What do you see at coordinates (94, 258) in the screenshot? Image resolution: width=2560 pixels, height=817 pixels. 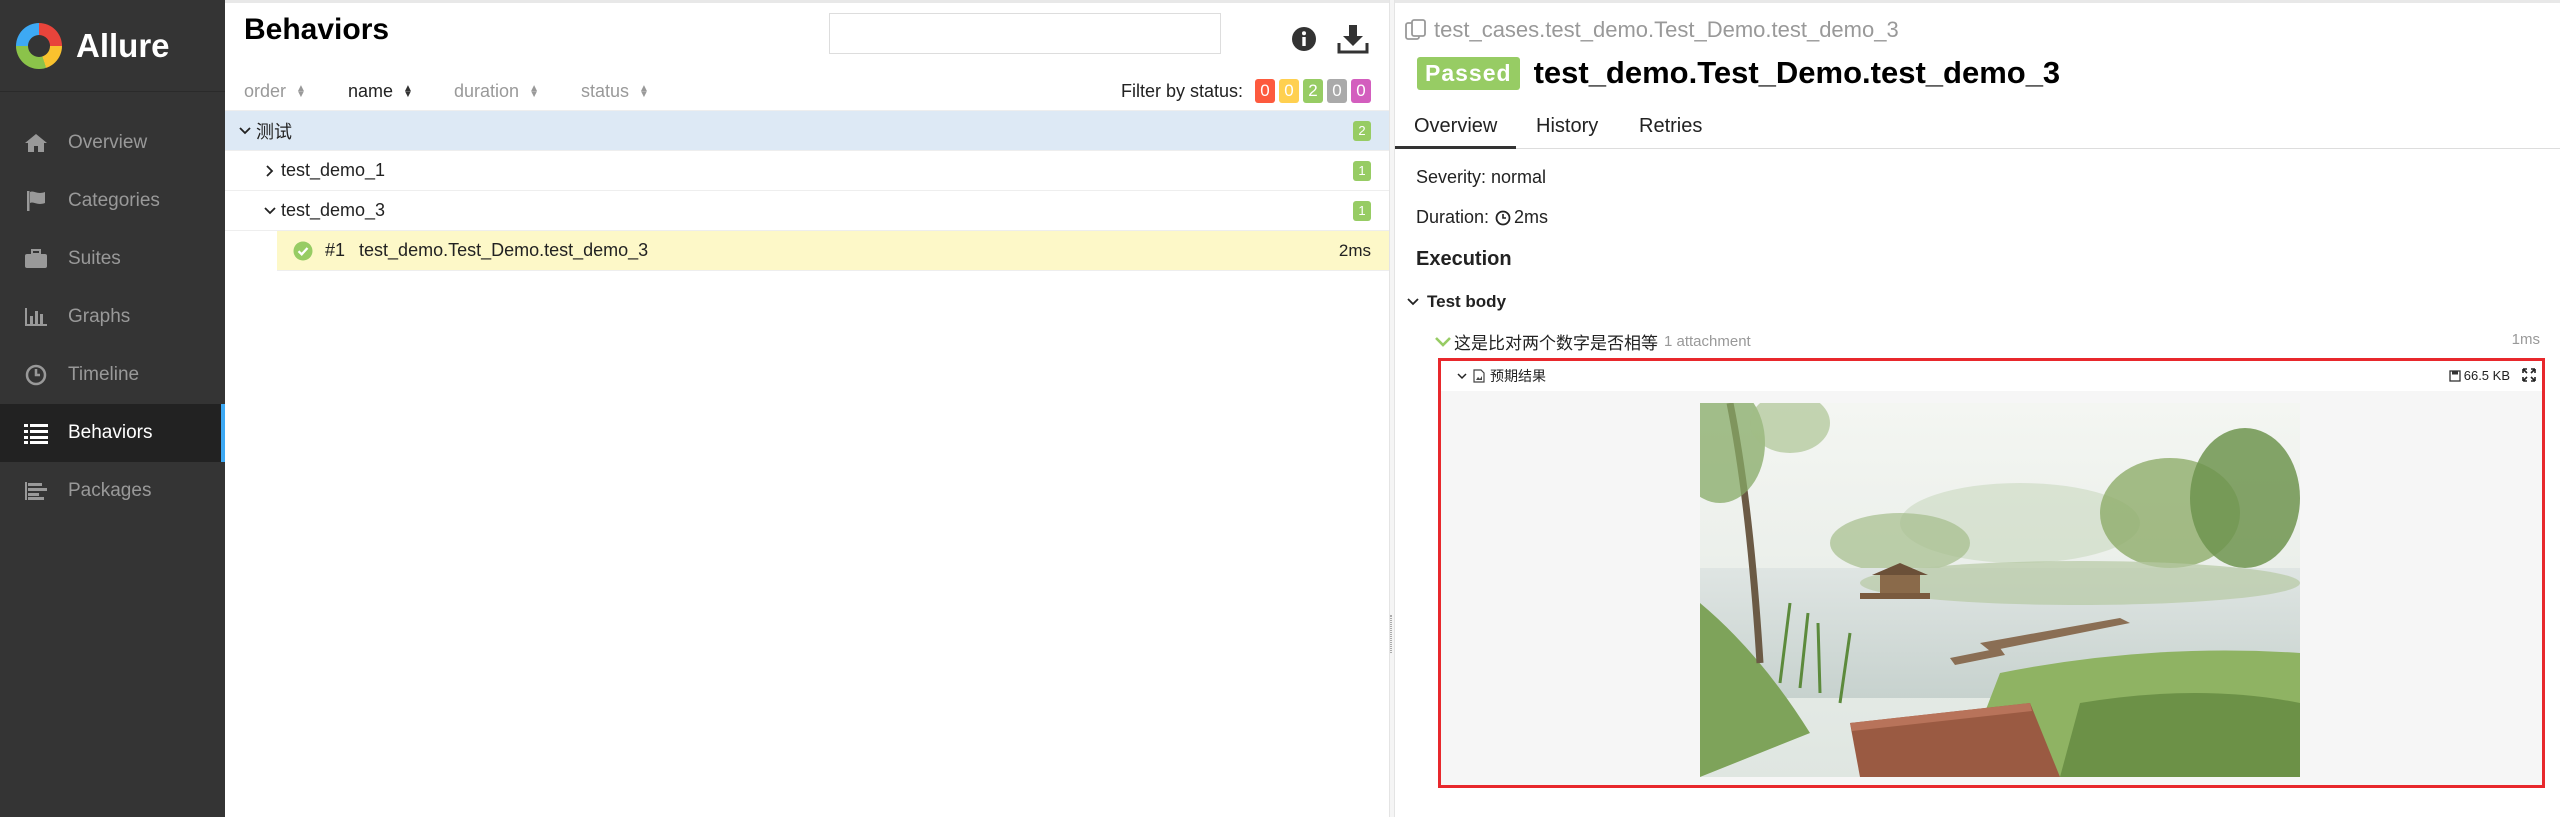 I see `sidebar-item-label: Suites` at bounding box center [94, 258].